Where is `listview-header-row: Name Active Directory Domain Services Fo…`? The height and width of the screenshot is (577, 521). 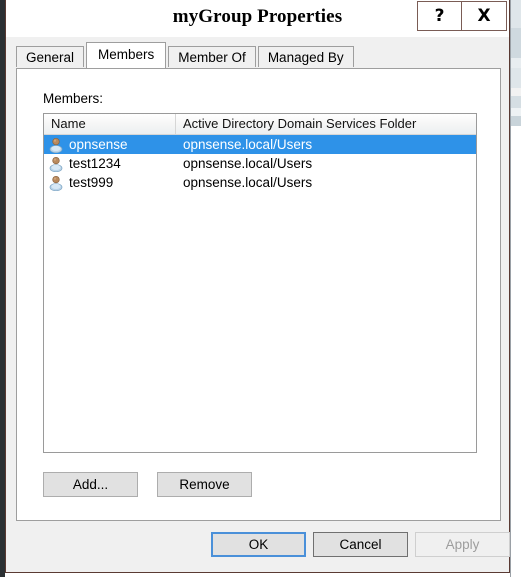
listview-header-row: Name Active Directory Domain Services Fo… is located at coordinates (260, 124).